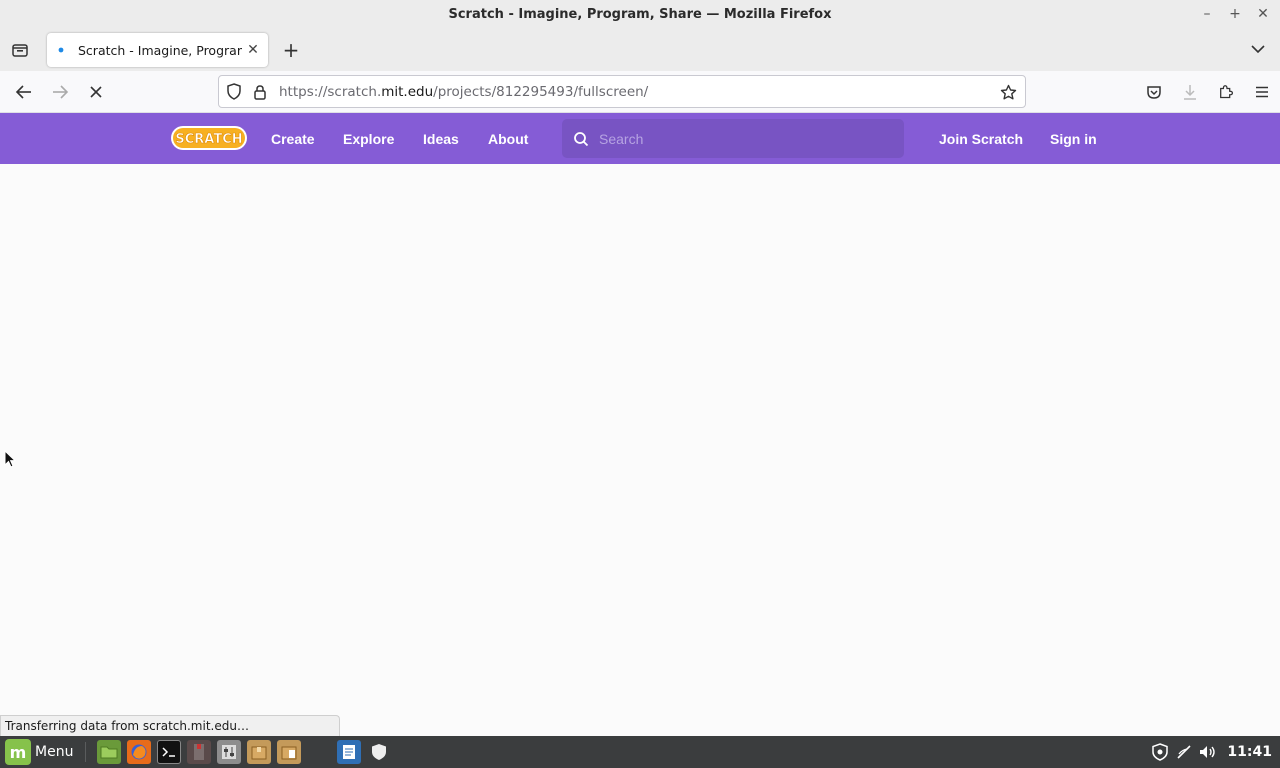 This screenshot has height=768, width=1280. I want to click on star-icon, so click(1008, 92).